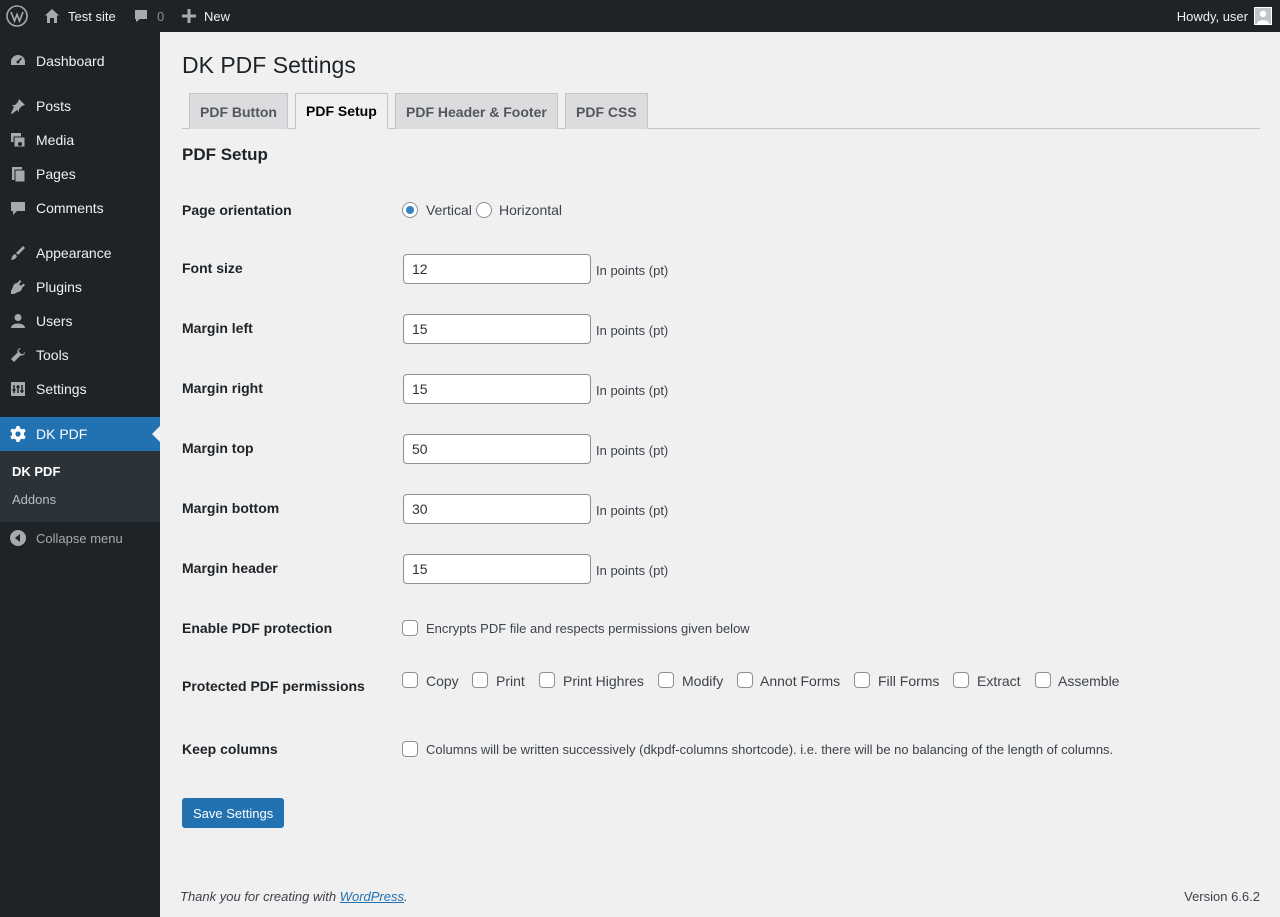 The width and height of the screenshot is (1280, 917). What do you see at coordinates (18, 389) in the screenshot?
I see `settings-icon` at bounding box center [18, 389].